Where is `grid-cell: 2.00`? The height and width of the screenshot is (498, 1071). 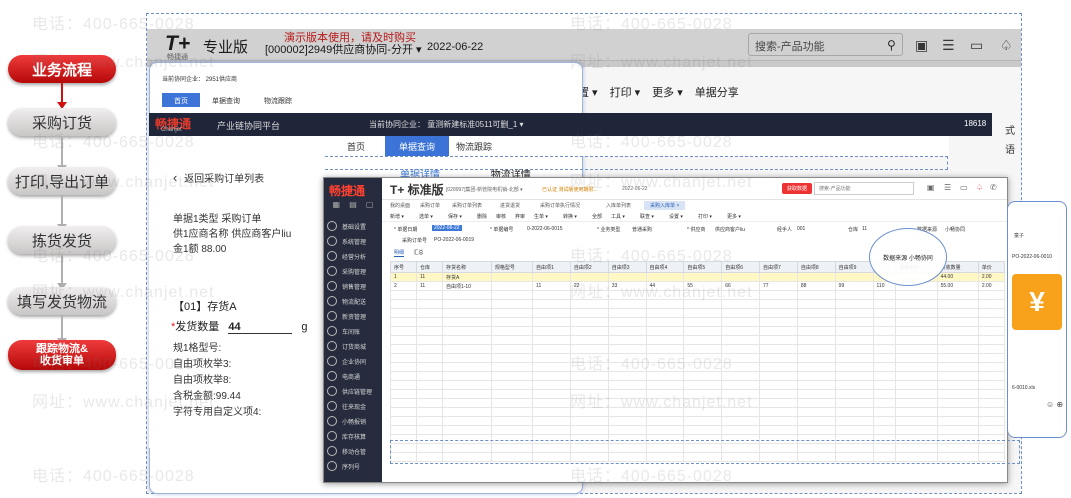 grid-cell: 2.00 is located at coordinates (991, 277).